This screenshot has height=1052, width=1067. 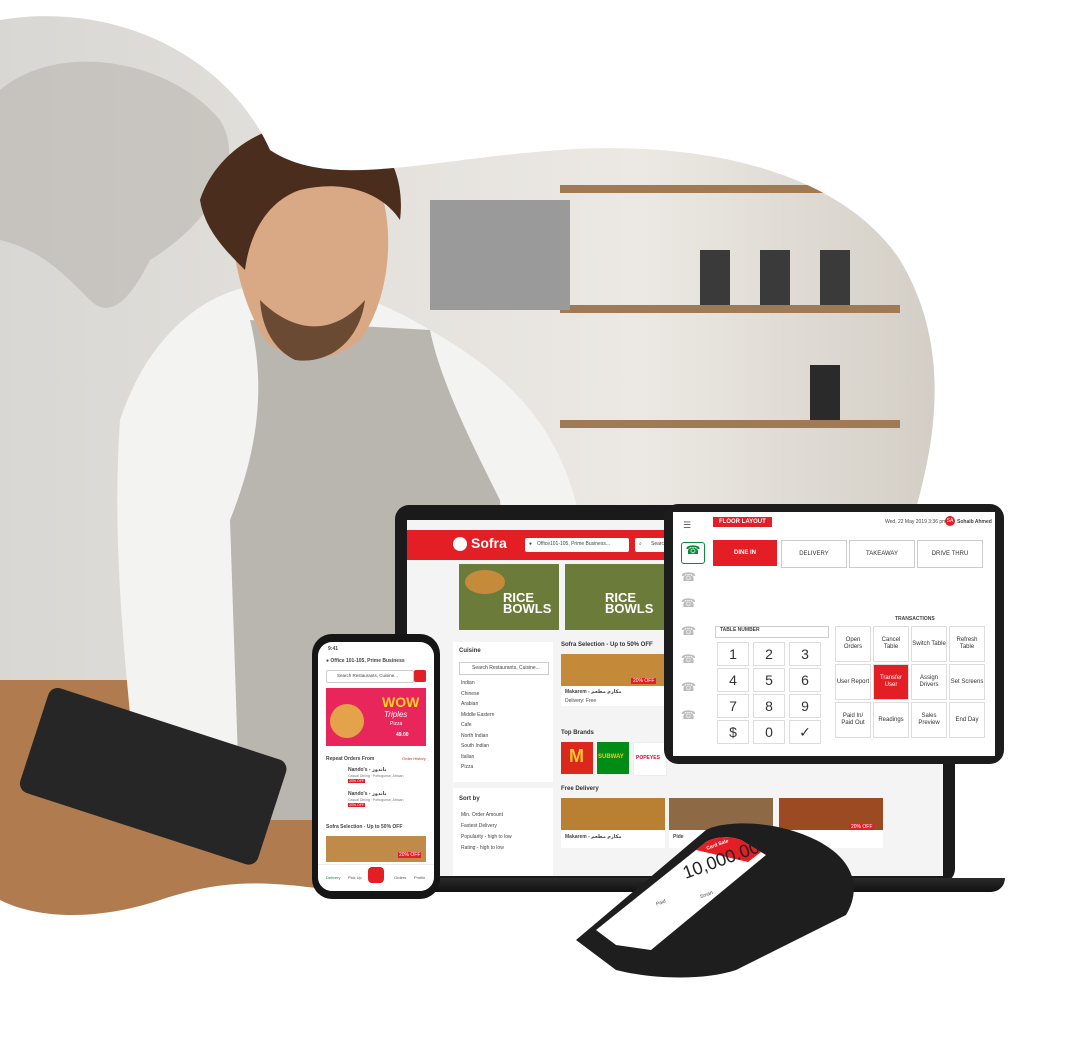 What do you see at coordinates (967, 682) in the screenshot?
I see `set-screens-button: Set Screens` at bounding box center [967, 682].